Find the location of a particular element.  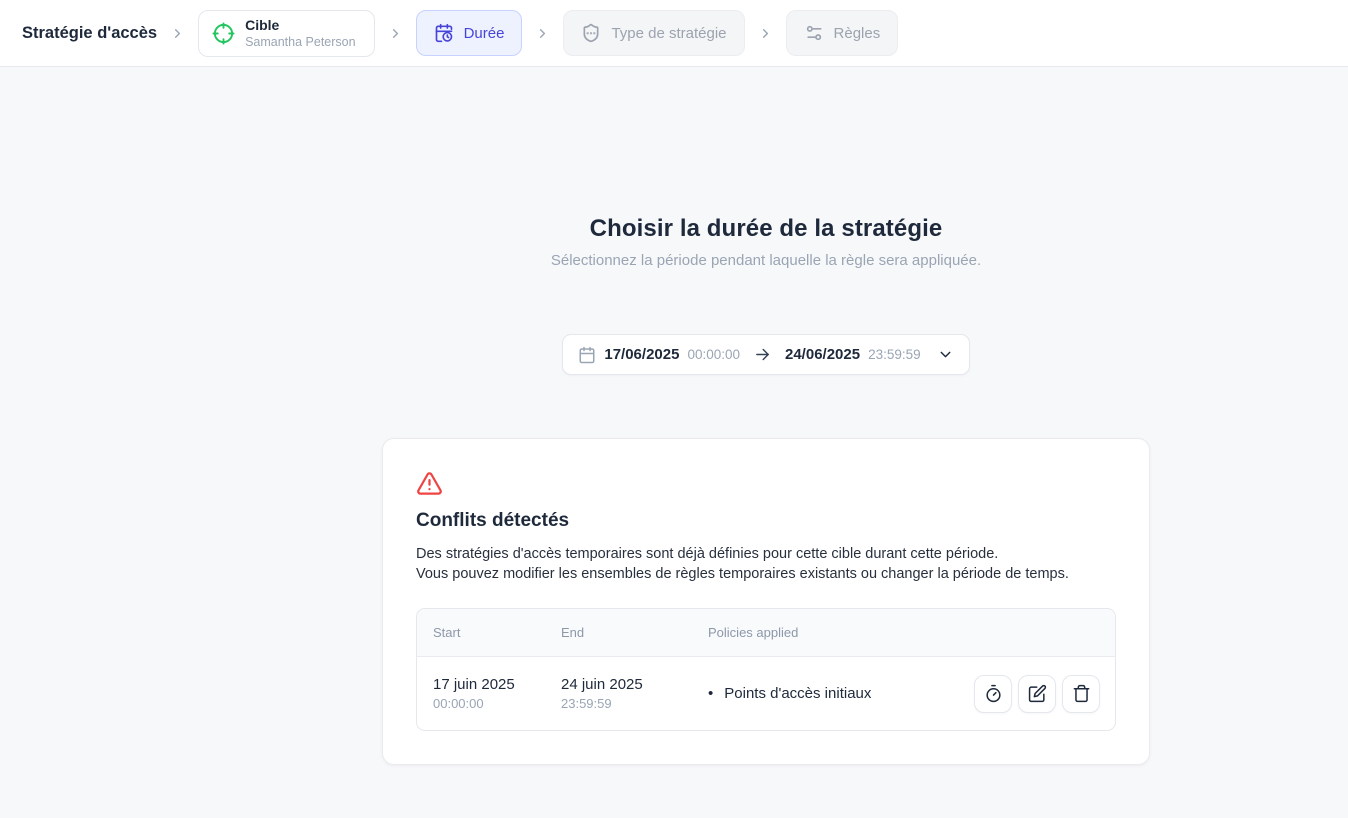

page-breadcrumb-title: Stratégie d'accès is located at coordinates (90, 32).